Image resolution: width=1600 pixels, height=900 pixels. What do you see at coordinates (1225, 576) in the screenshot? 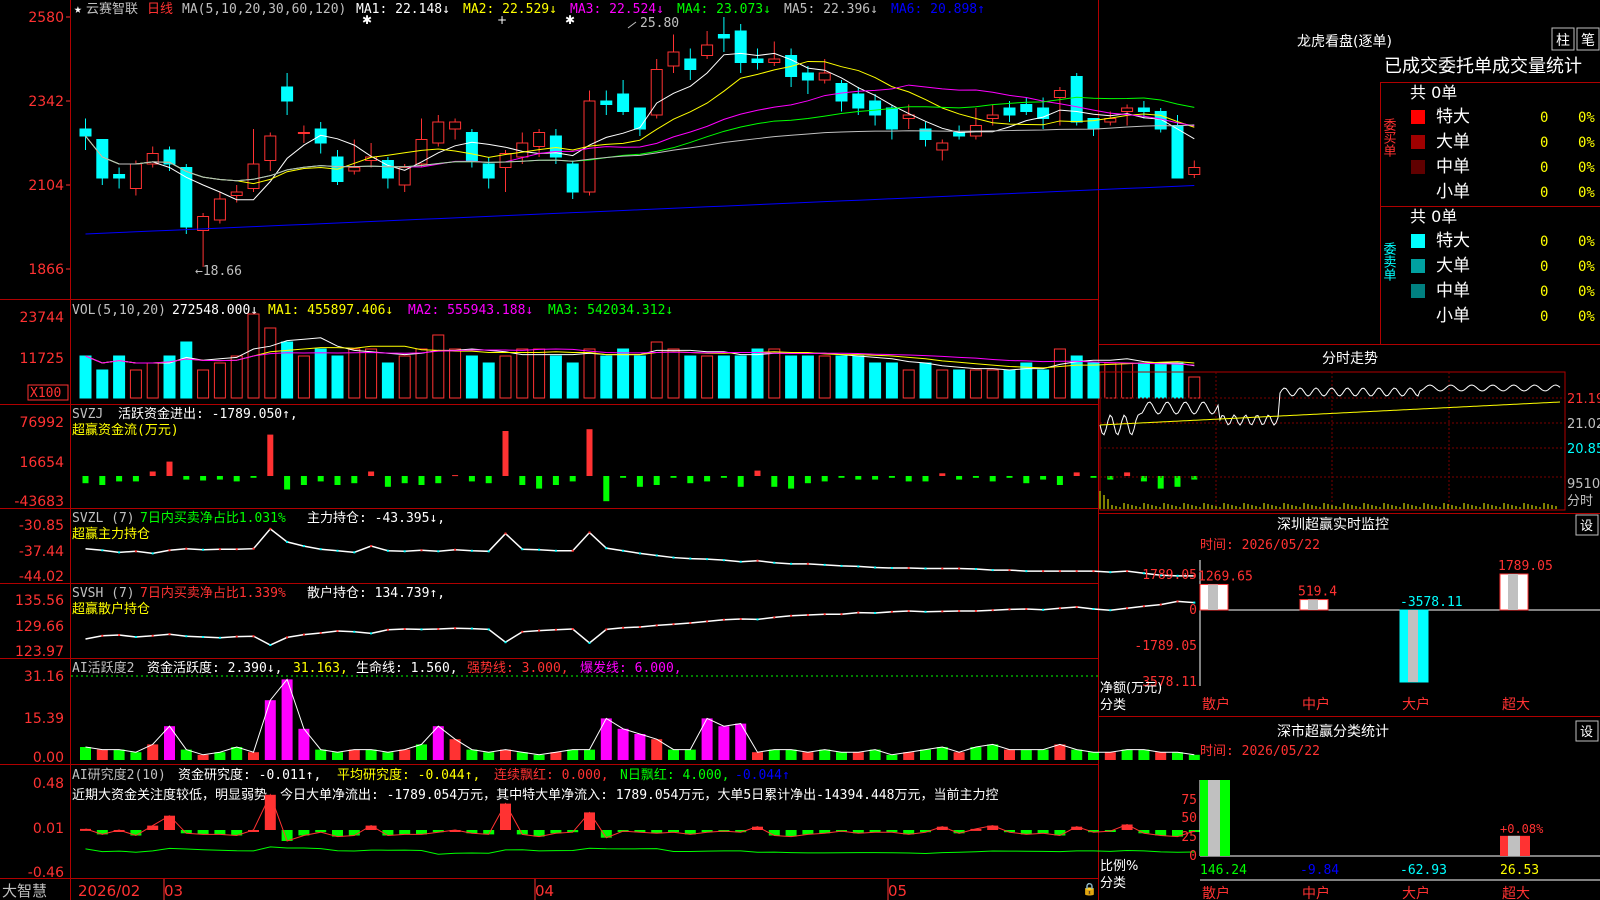
I see `sz-monitor-value: 1269.65` at bounding box center [1225, 576].